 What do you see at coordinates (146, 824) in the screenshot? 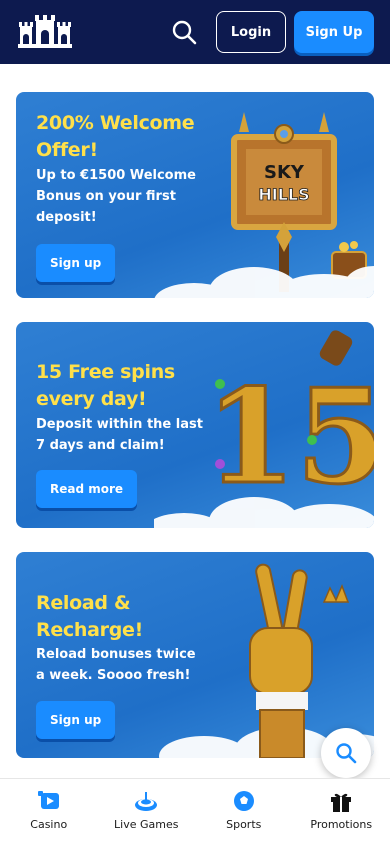
I see `nav-label: Live Games` at bounding box center [146, 824].